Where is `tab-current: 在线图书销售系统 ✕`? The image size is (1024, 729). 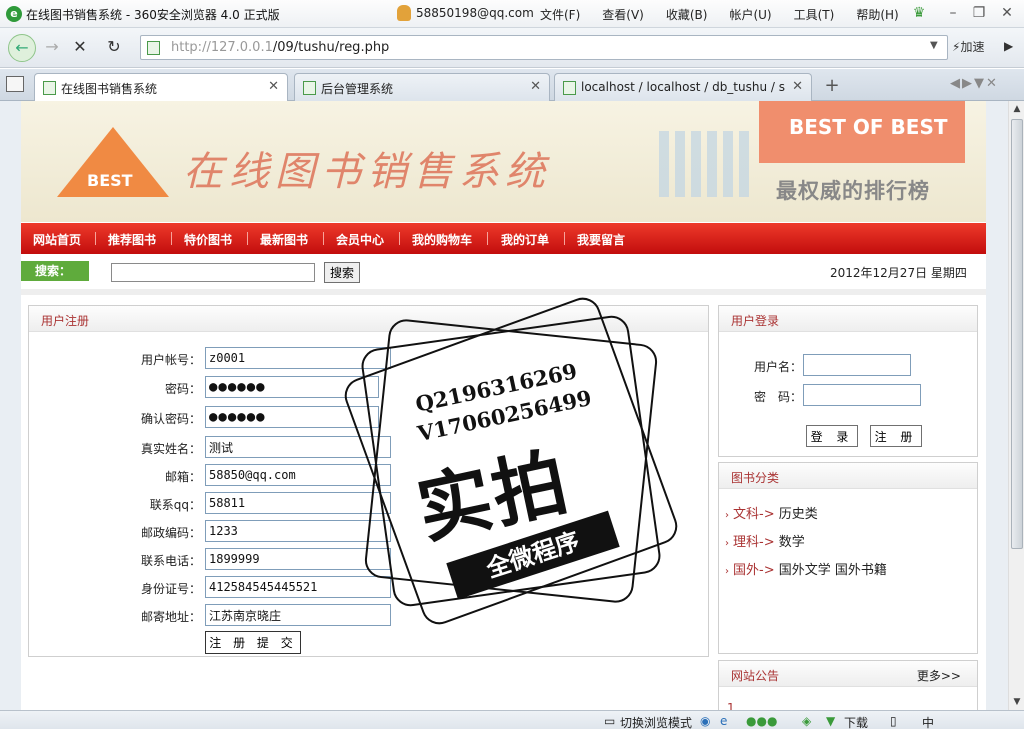
tab-current: 在线图书销售系统 ✕ is located at coordinates (161, 87).